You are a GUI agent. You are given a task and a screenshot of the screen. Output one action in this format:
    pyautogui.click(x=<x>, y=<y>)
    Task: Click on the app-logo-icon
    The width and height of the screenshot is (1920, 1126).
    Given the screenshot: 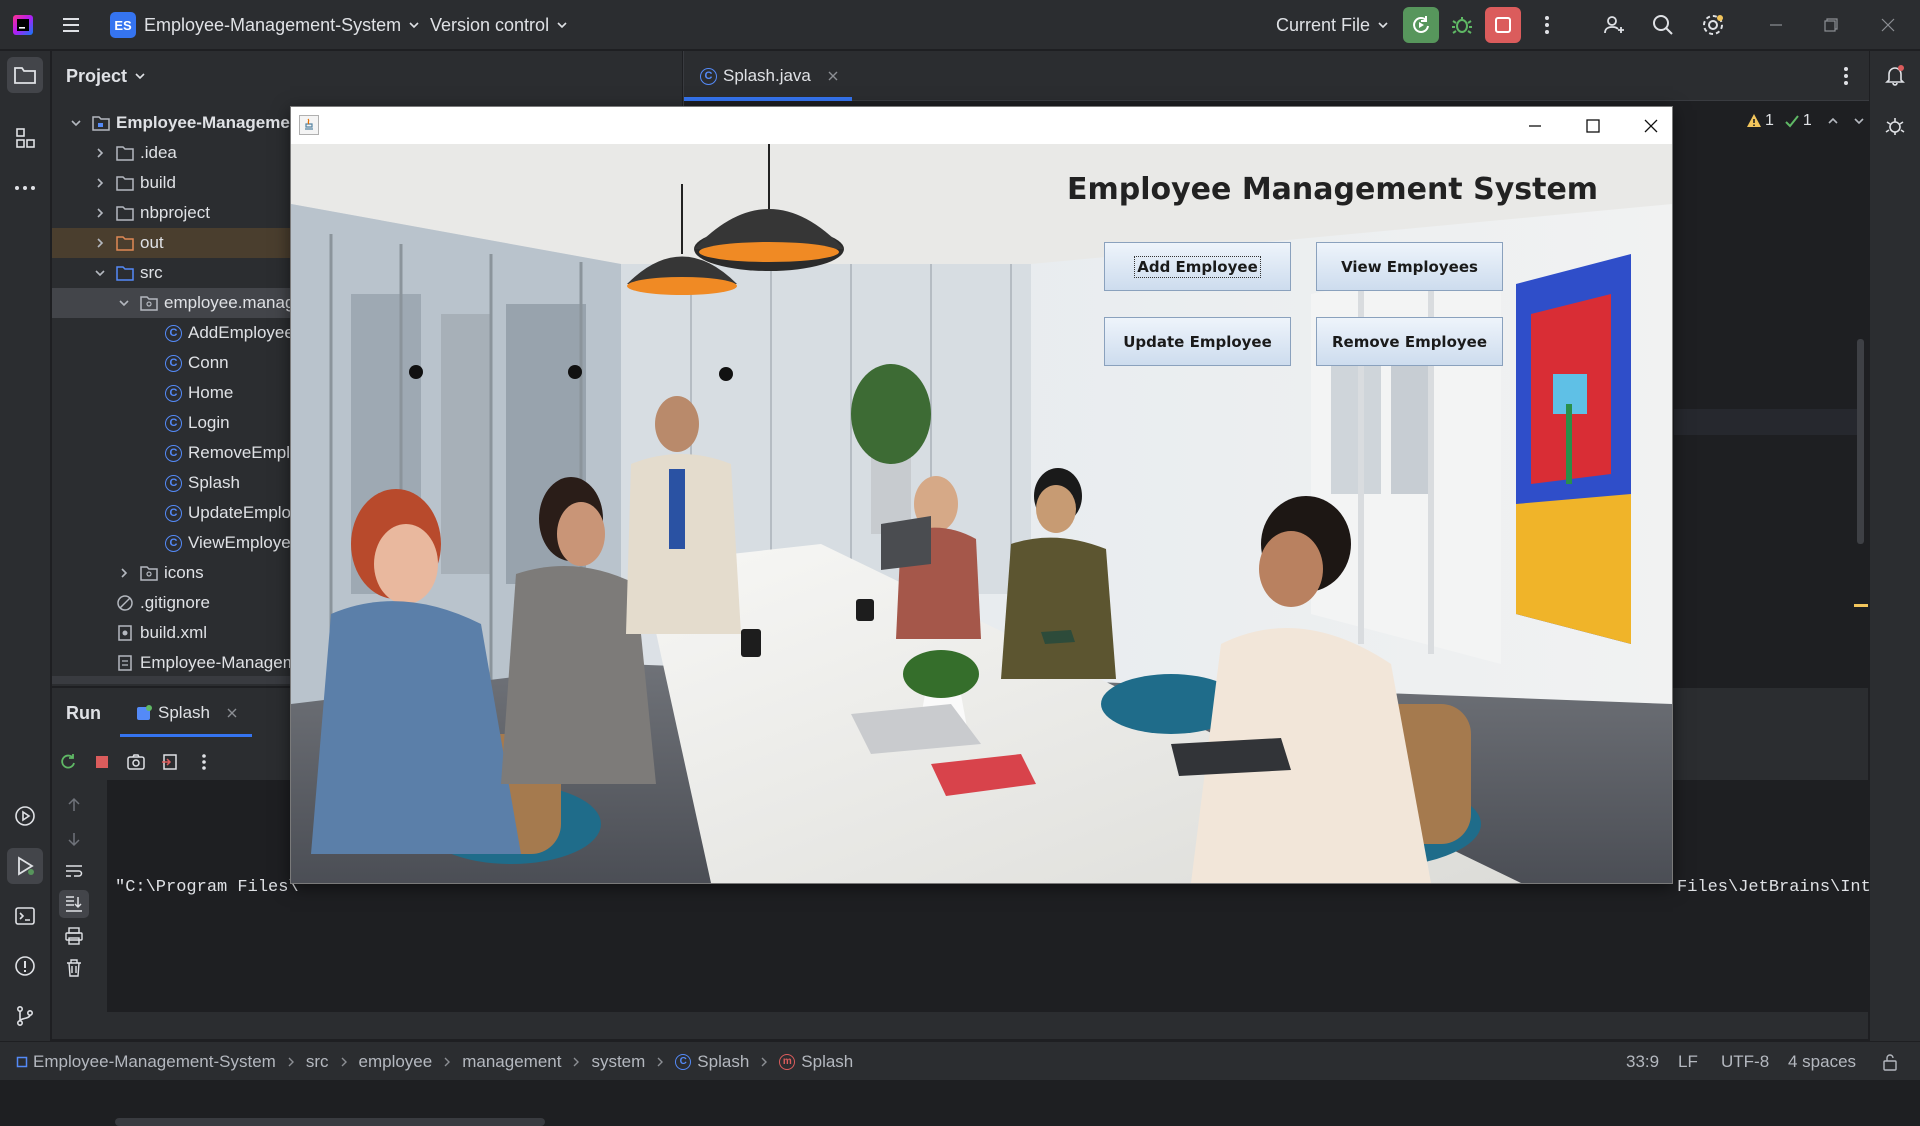 What is the action you would take?
    pyautogui.click(x=23, y=25)
    